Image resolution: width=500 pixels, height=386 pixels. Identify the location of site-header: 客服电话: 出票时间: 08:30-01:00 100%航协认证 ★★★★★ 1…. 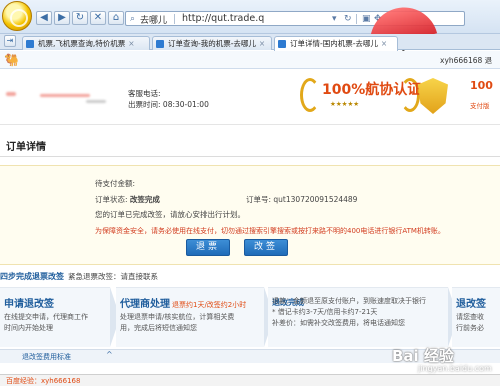
(250, 97).